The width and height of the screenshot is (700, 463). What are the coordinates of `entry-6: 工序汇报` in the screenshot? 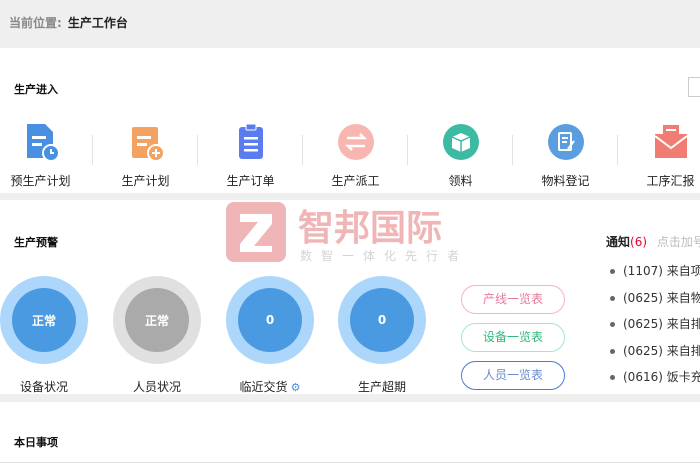 It's located at (659, 155).